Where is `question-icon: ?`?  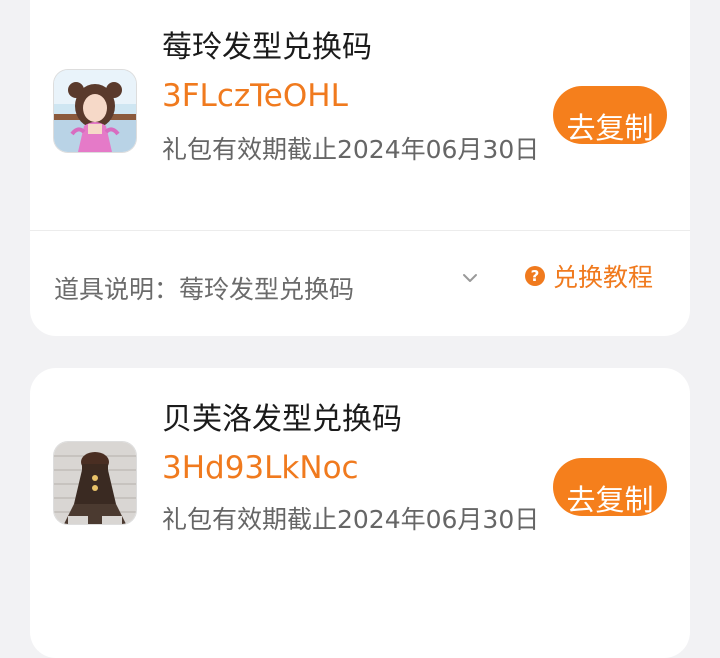
question-icon: ? is located at coordinates (535, 276).